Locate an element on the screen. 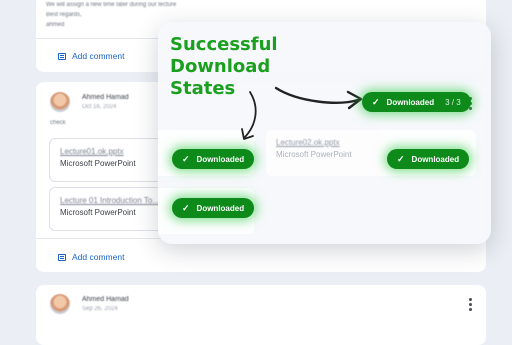  more-vert-icon is located at coordinates (470, 304).